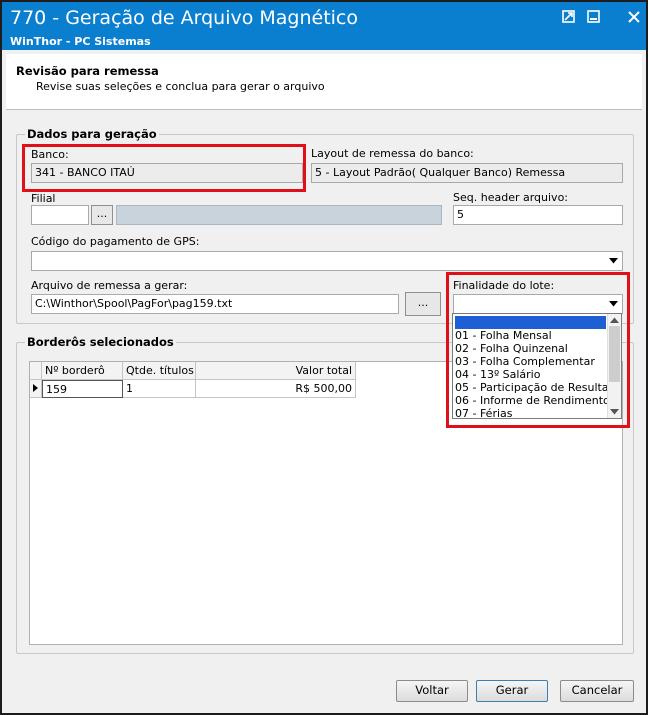  What do you see at coordinates (100, 342) in the screenshot?
I see `bordero-group-title: Borderôs selecionados` at bounding box center [100, 342].